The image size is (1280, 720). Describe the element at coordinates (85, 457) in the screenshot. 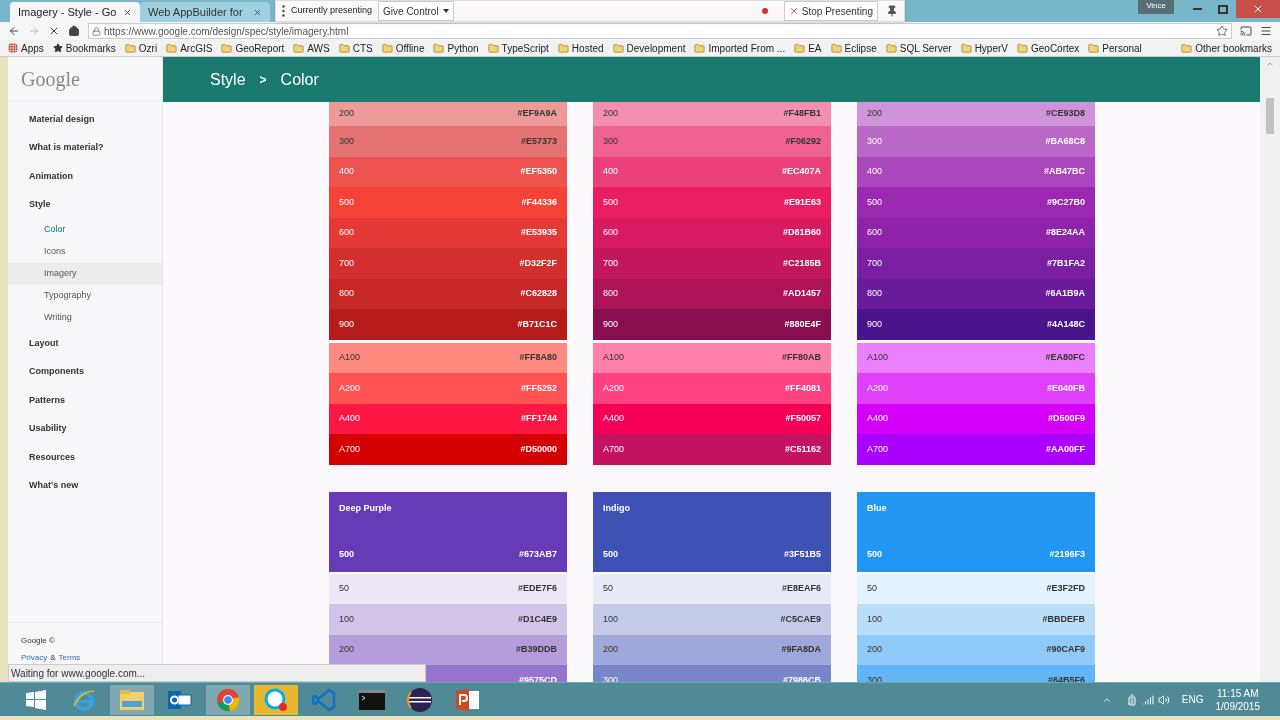

I see `sidebar-item: Resources` at that location.